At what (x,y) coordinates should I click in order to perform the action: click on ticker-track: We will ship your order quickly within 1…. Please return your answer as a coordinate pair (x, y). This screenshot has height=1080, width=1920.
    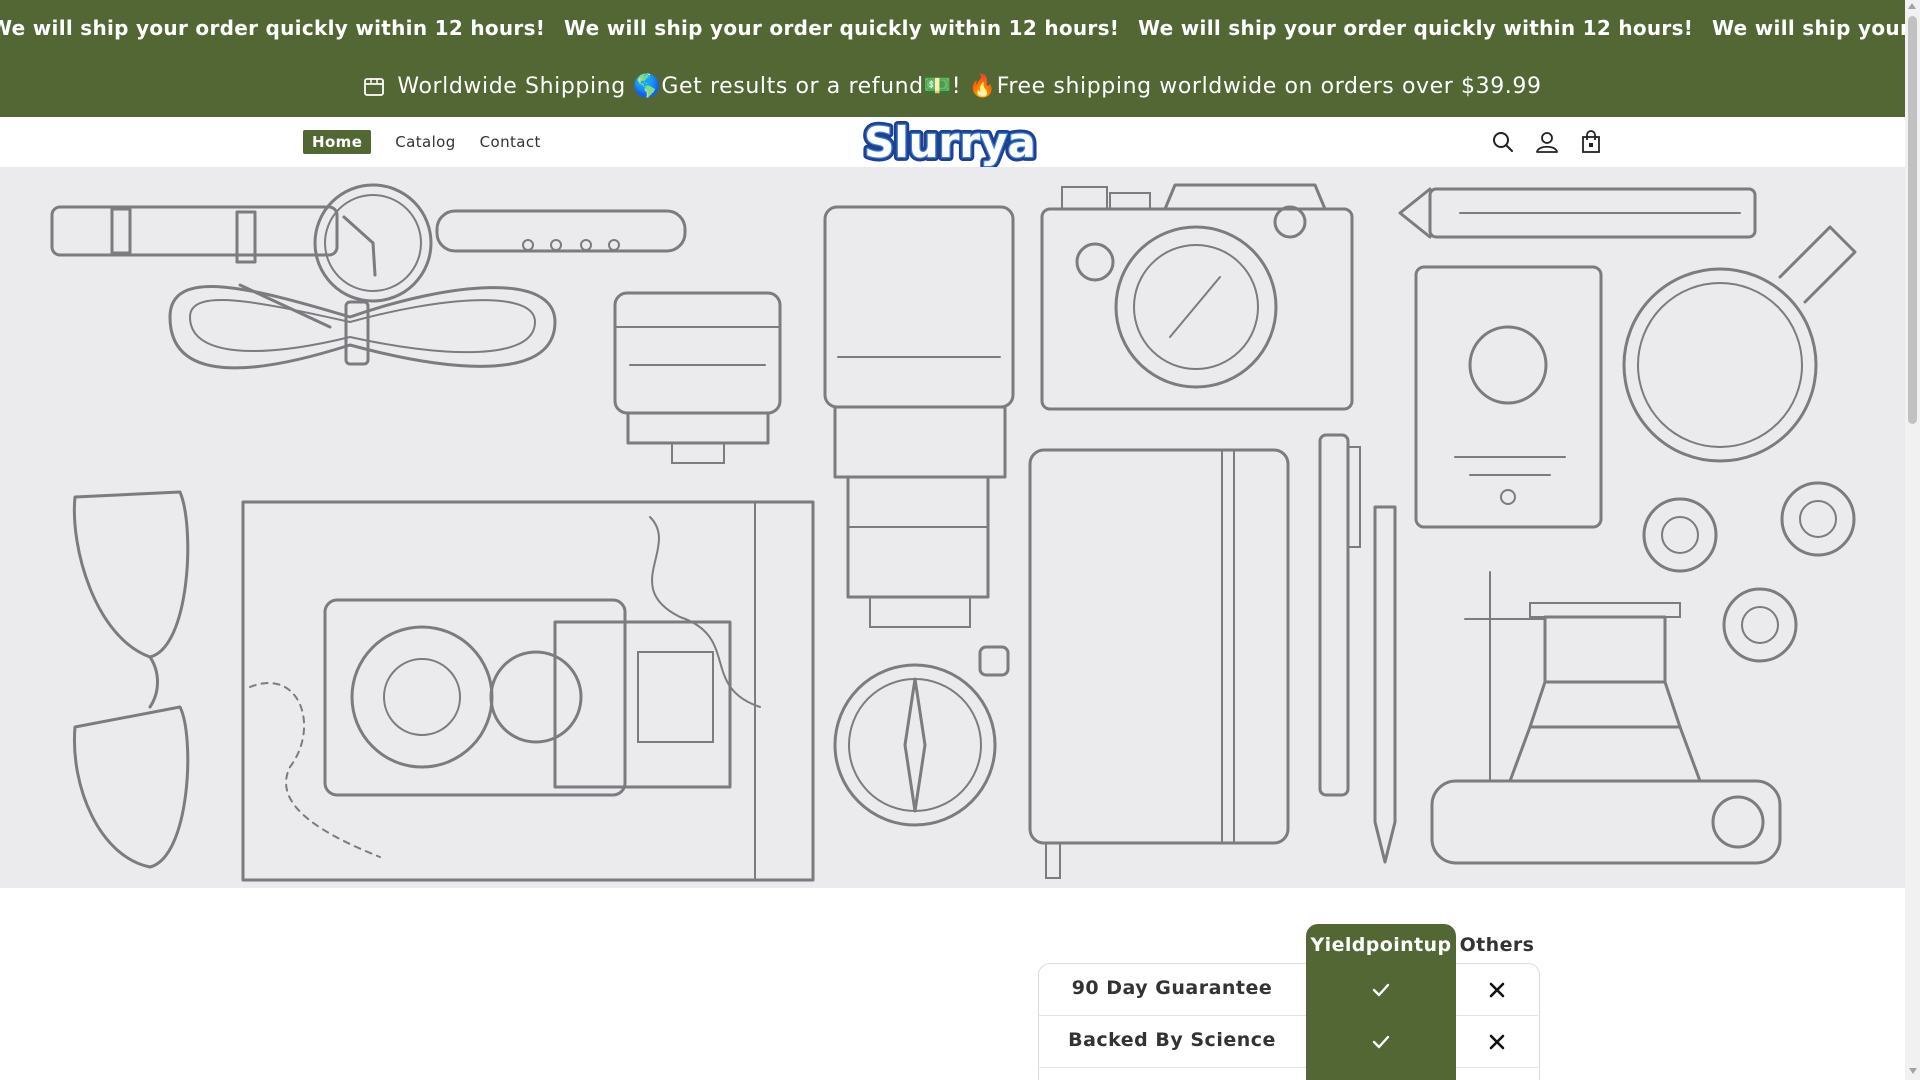
    Looking at the image, I should click on (952, 28).